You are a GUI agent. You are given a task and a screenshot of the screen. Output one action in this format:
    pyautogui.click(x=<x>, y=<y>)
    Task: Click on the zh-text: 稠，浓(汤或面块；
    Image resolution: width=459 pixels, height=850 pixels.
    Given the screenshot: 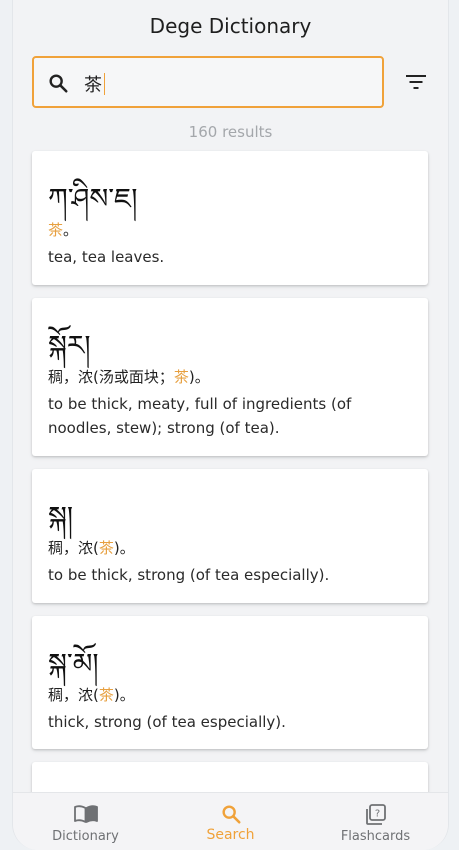 What is the action you would take?
    pyautogui.click(x=111, y=377)
    